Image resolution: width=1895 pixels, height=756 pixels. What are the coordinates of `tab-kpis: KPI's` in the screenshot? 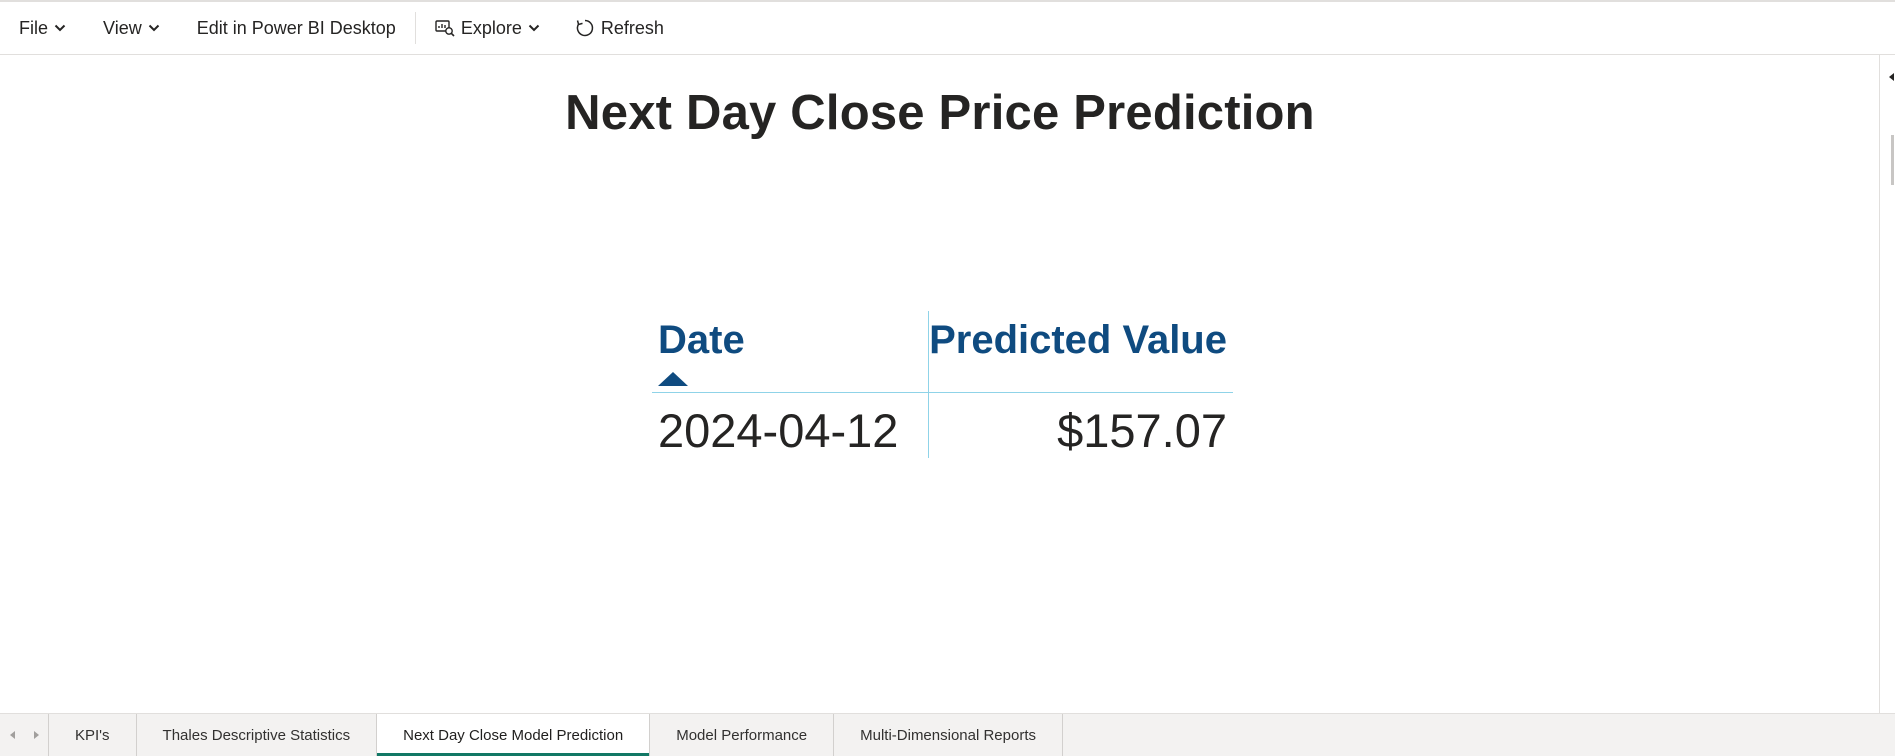 It's located at (93, 735).